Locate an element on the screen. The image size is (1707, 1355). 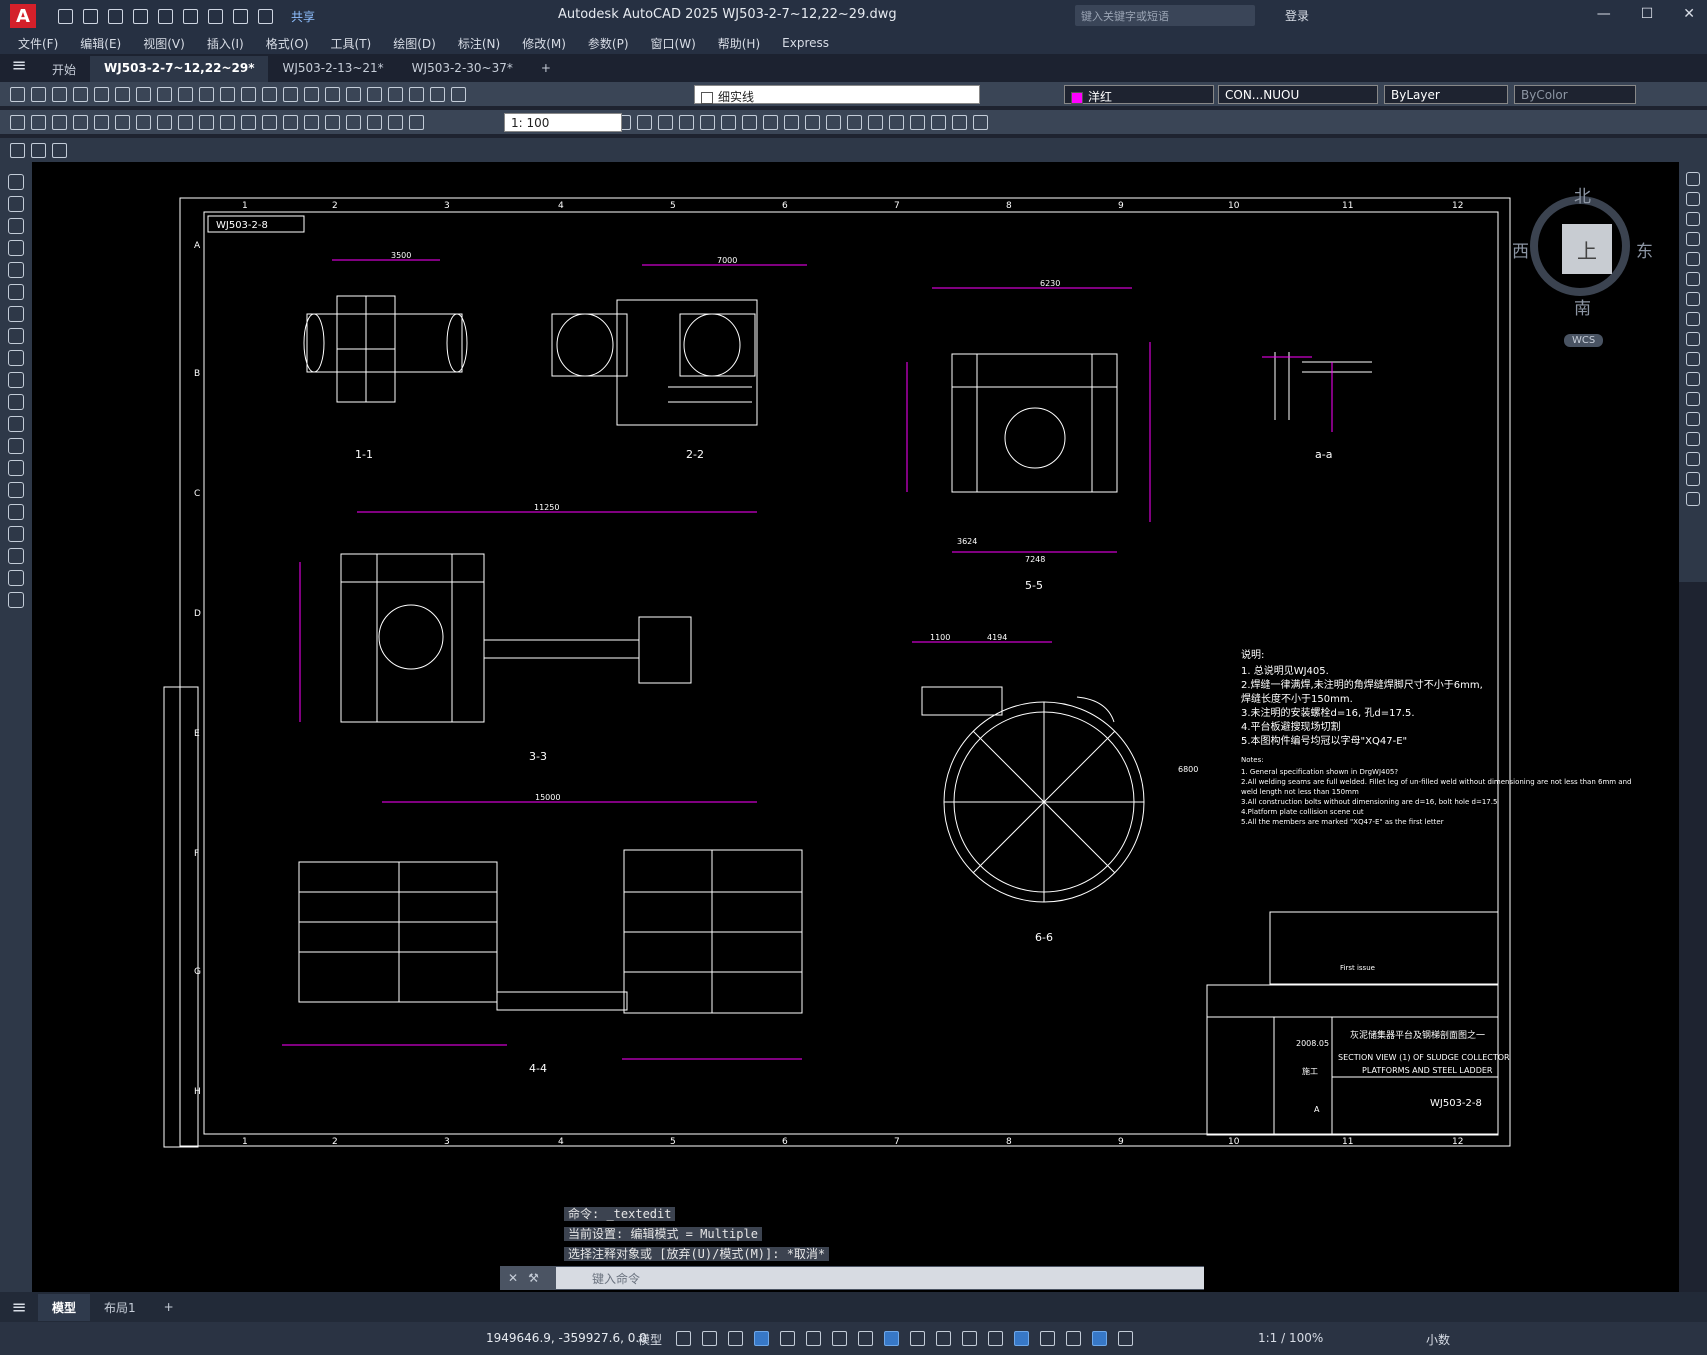
snap-icon is located at coordinates (709, 1338).